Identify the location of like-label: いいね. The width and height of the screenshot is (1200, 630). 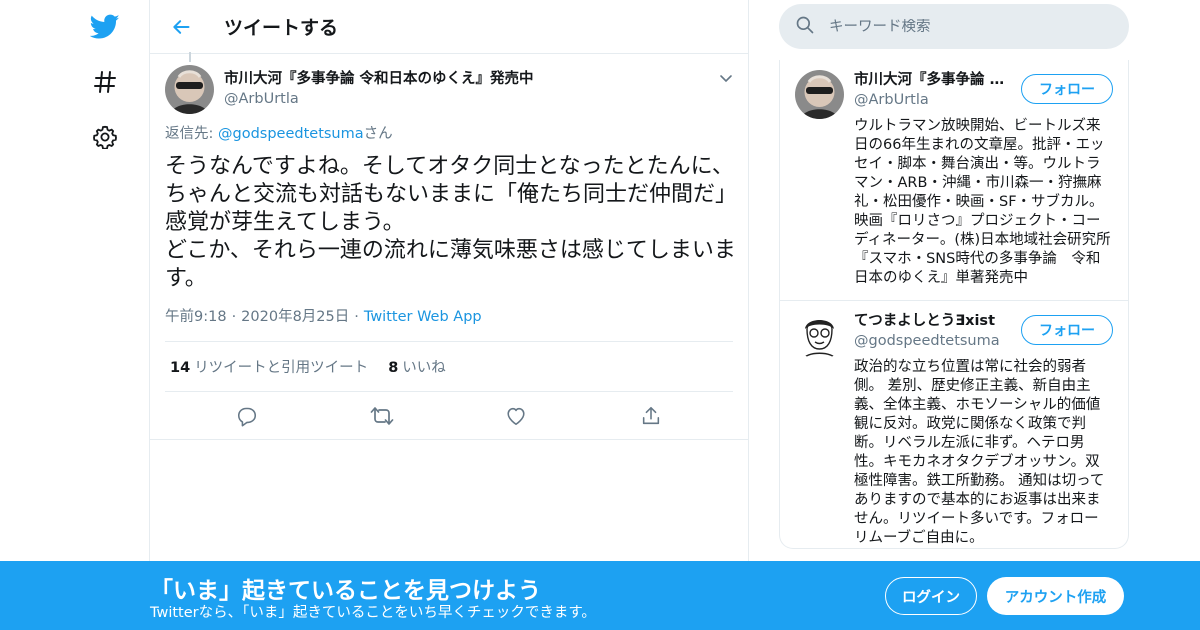
(424, 368).